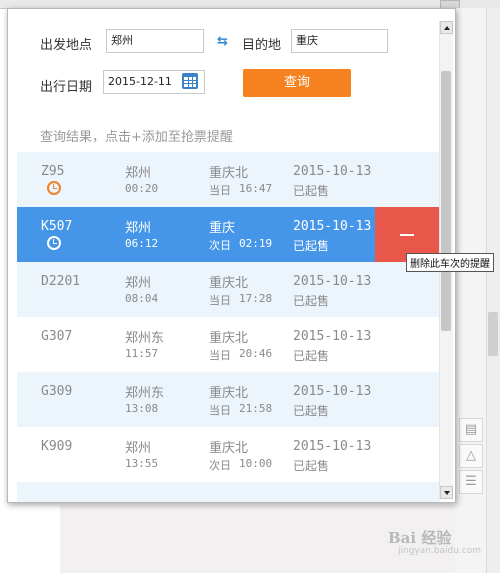 The width and height of the screenshot is (500, 573). I want to click on train-code: G309, so click(57, 391).